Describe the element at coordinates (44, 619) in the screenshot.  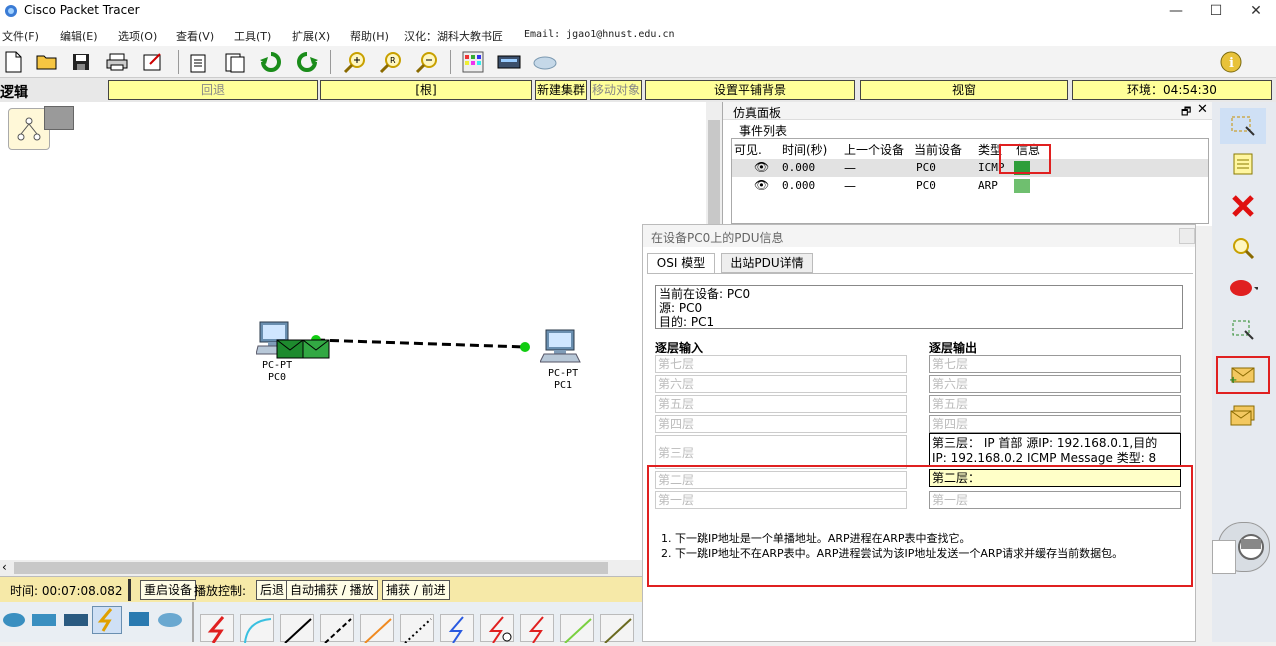
I see `switch-category-icon` at that location.